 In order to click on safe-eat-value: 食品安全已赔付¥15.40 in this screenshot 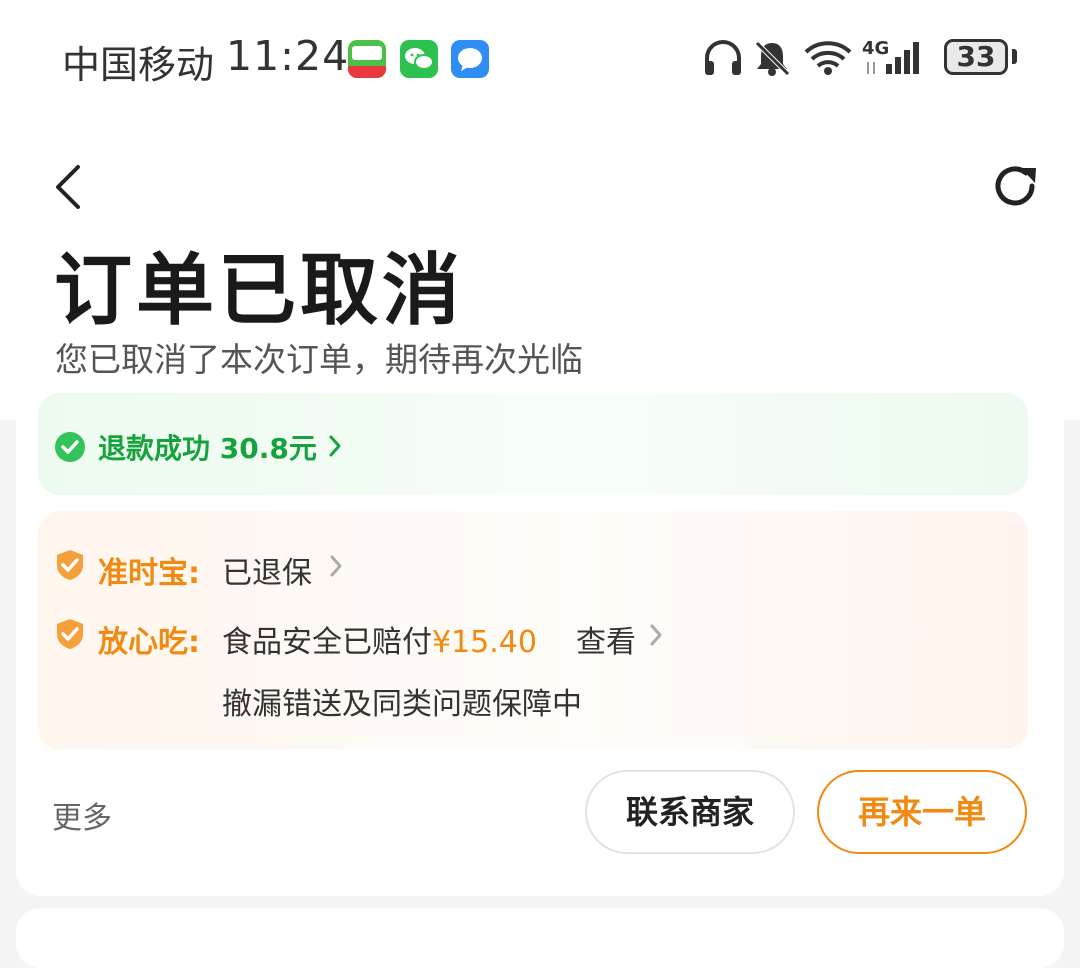, I will do `click(379, 639)`.